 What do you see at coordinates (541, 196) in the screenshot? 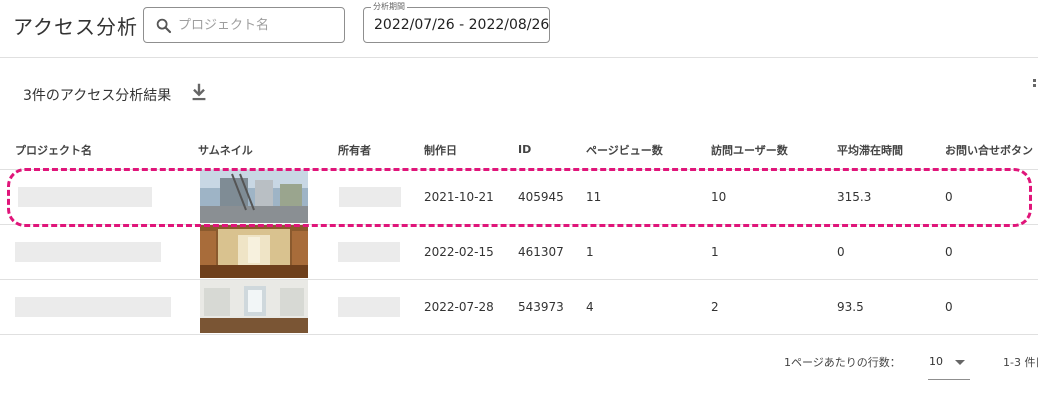
I see `project-id: 405945` at bounding box center [541, 196].